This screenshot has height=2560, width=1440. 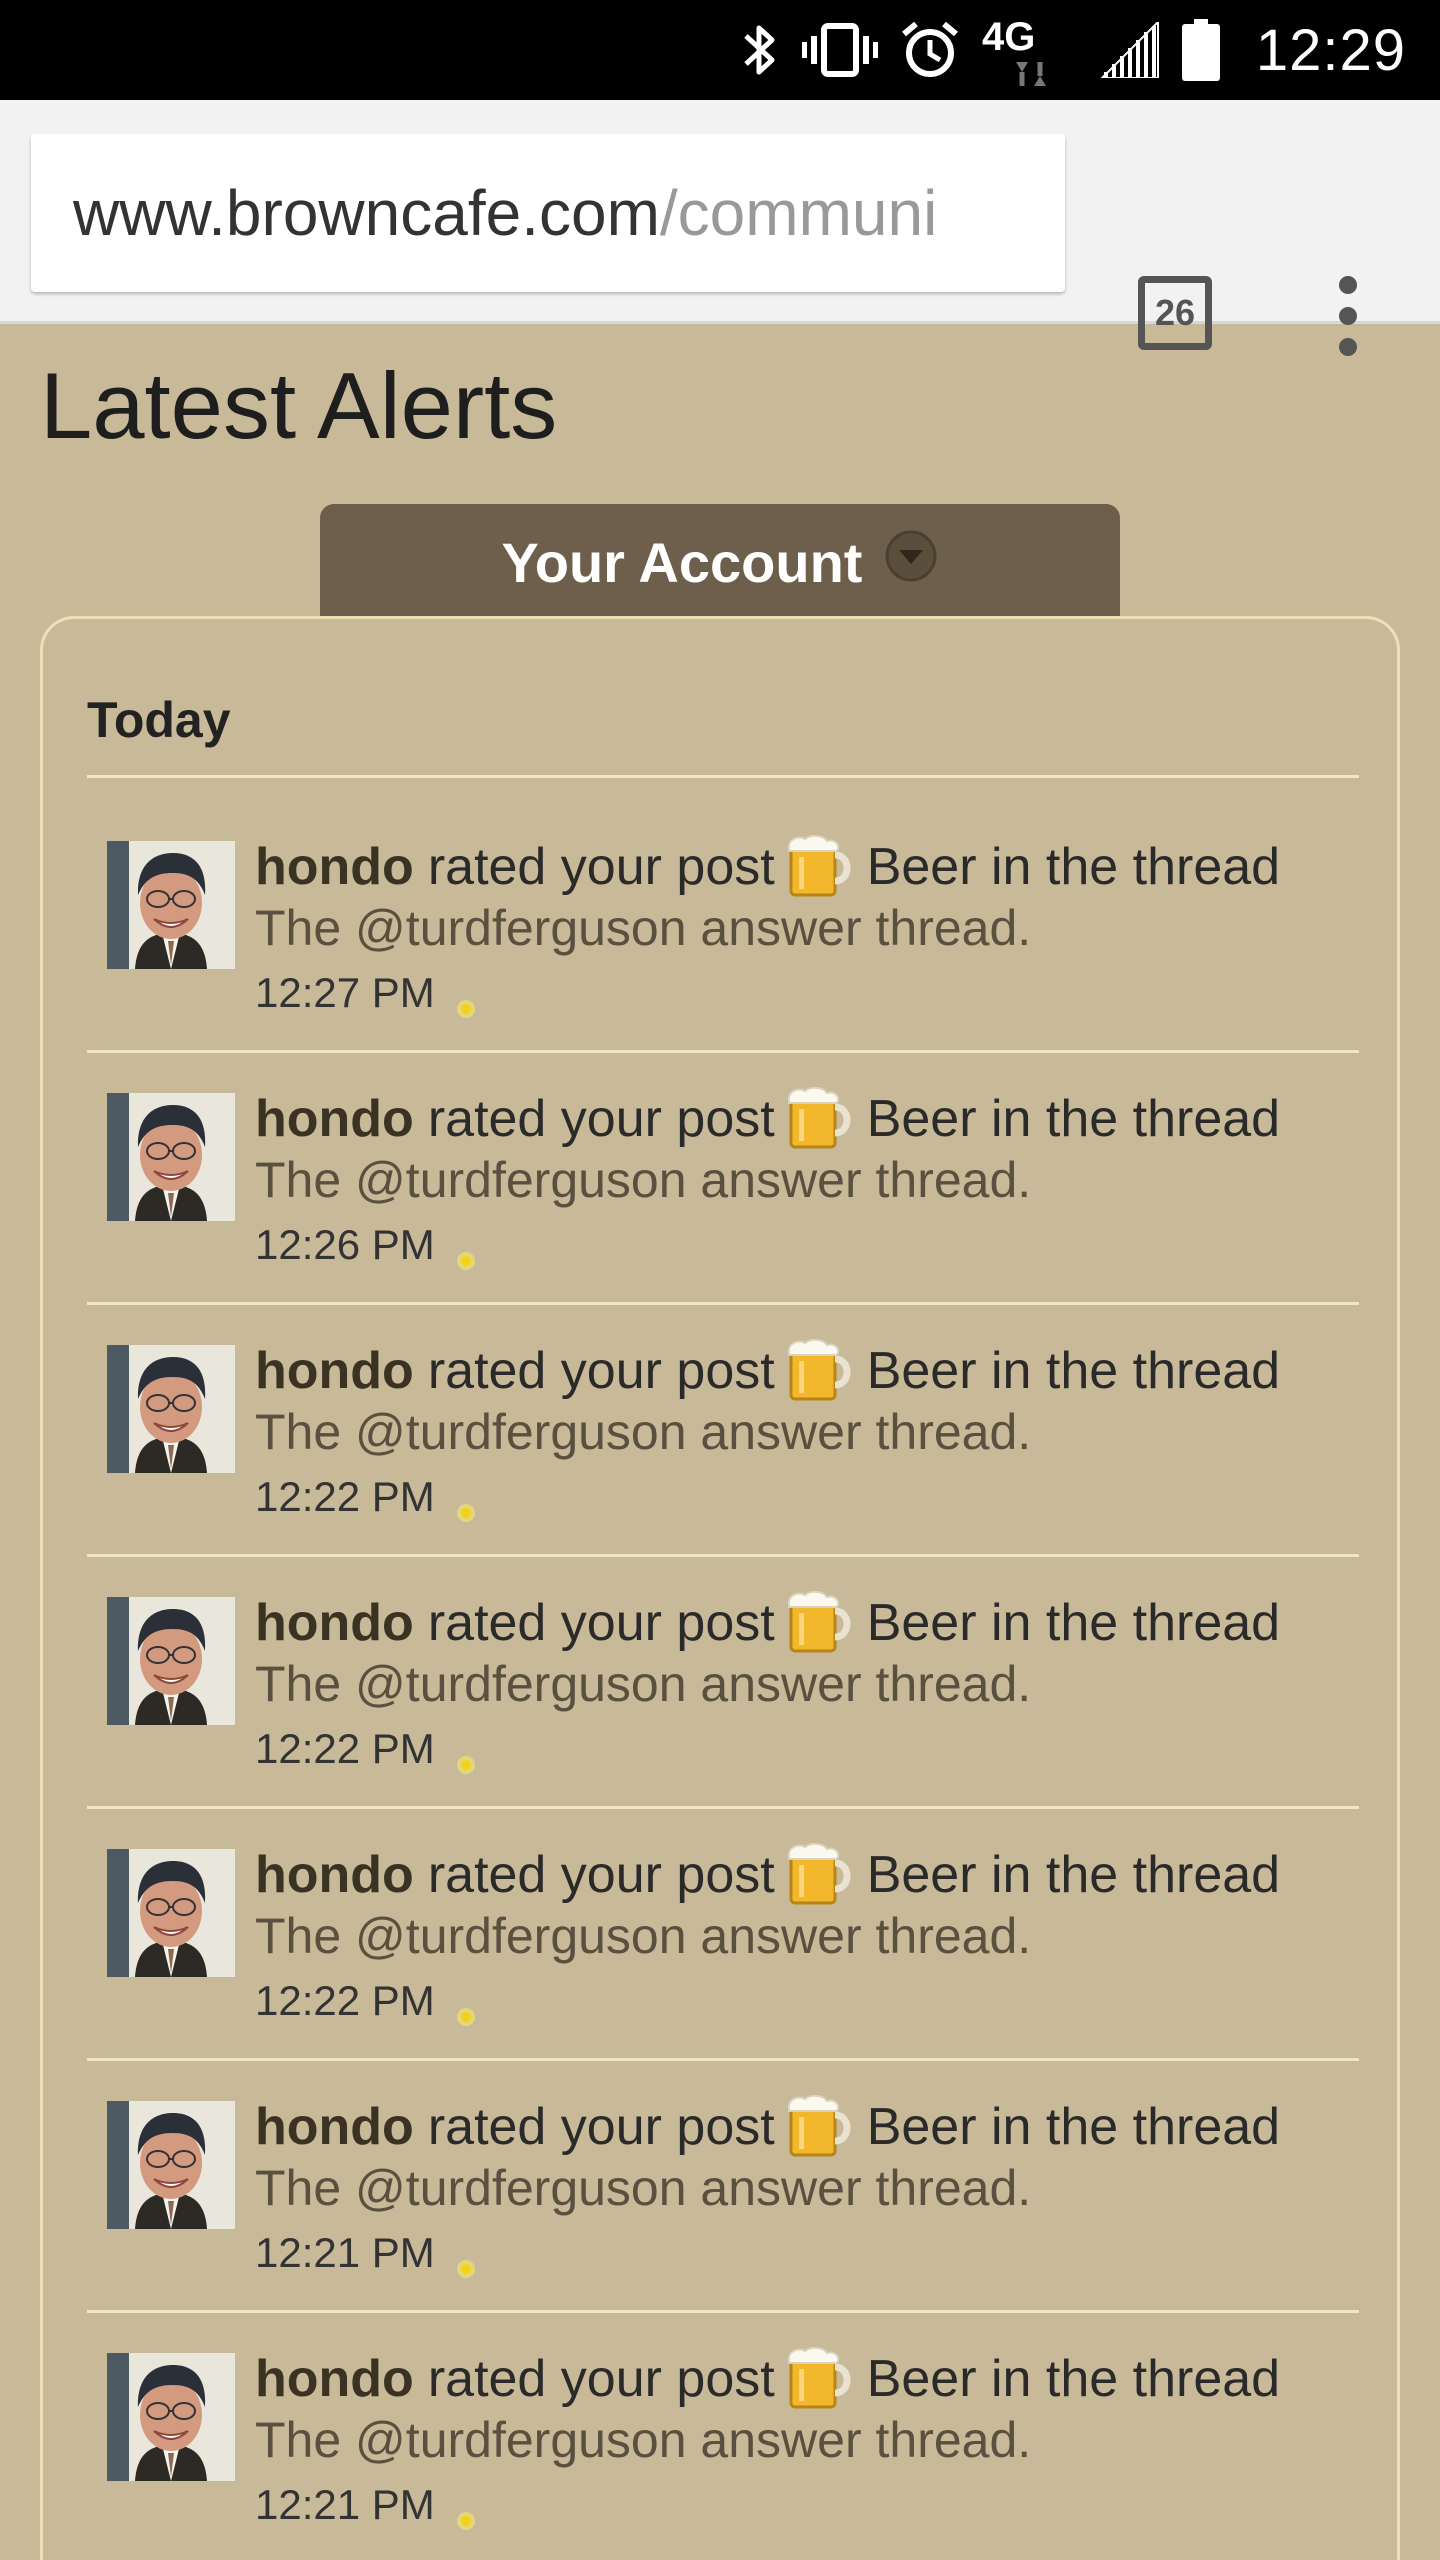 I want to click on lte-icon: 4G, so click(x=1030, y=50).